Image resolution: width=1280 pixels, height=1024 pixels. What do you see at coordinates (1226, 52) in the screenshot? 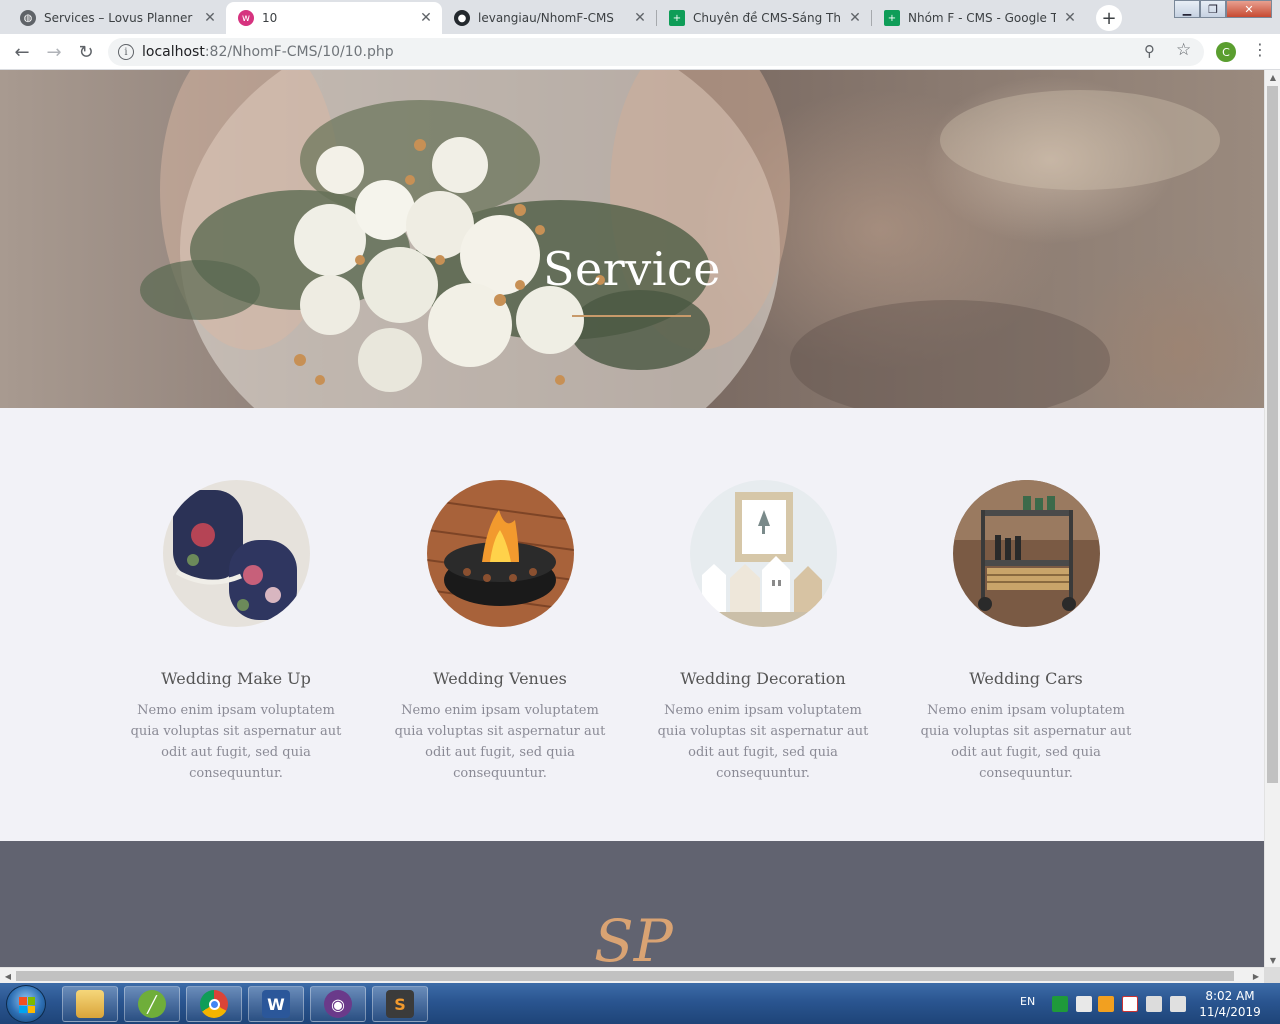
I see `profile-avatar: C` at bounding box center [1226, 52].